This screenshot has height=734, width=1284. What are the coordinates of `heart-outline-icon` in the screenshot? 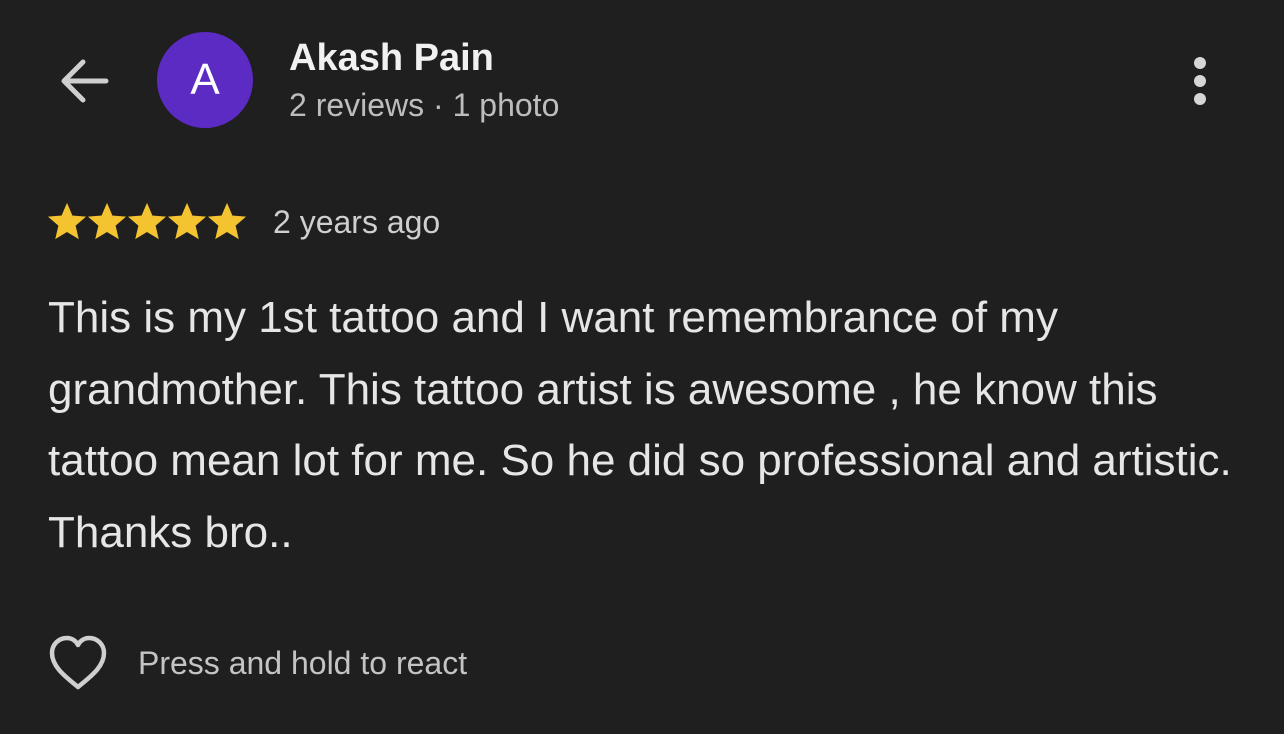 It's located at (78, 662).